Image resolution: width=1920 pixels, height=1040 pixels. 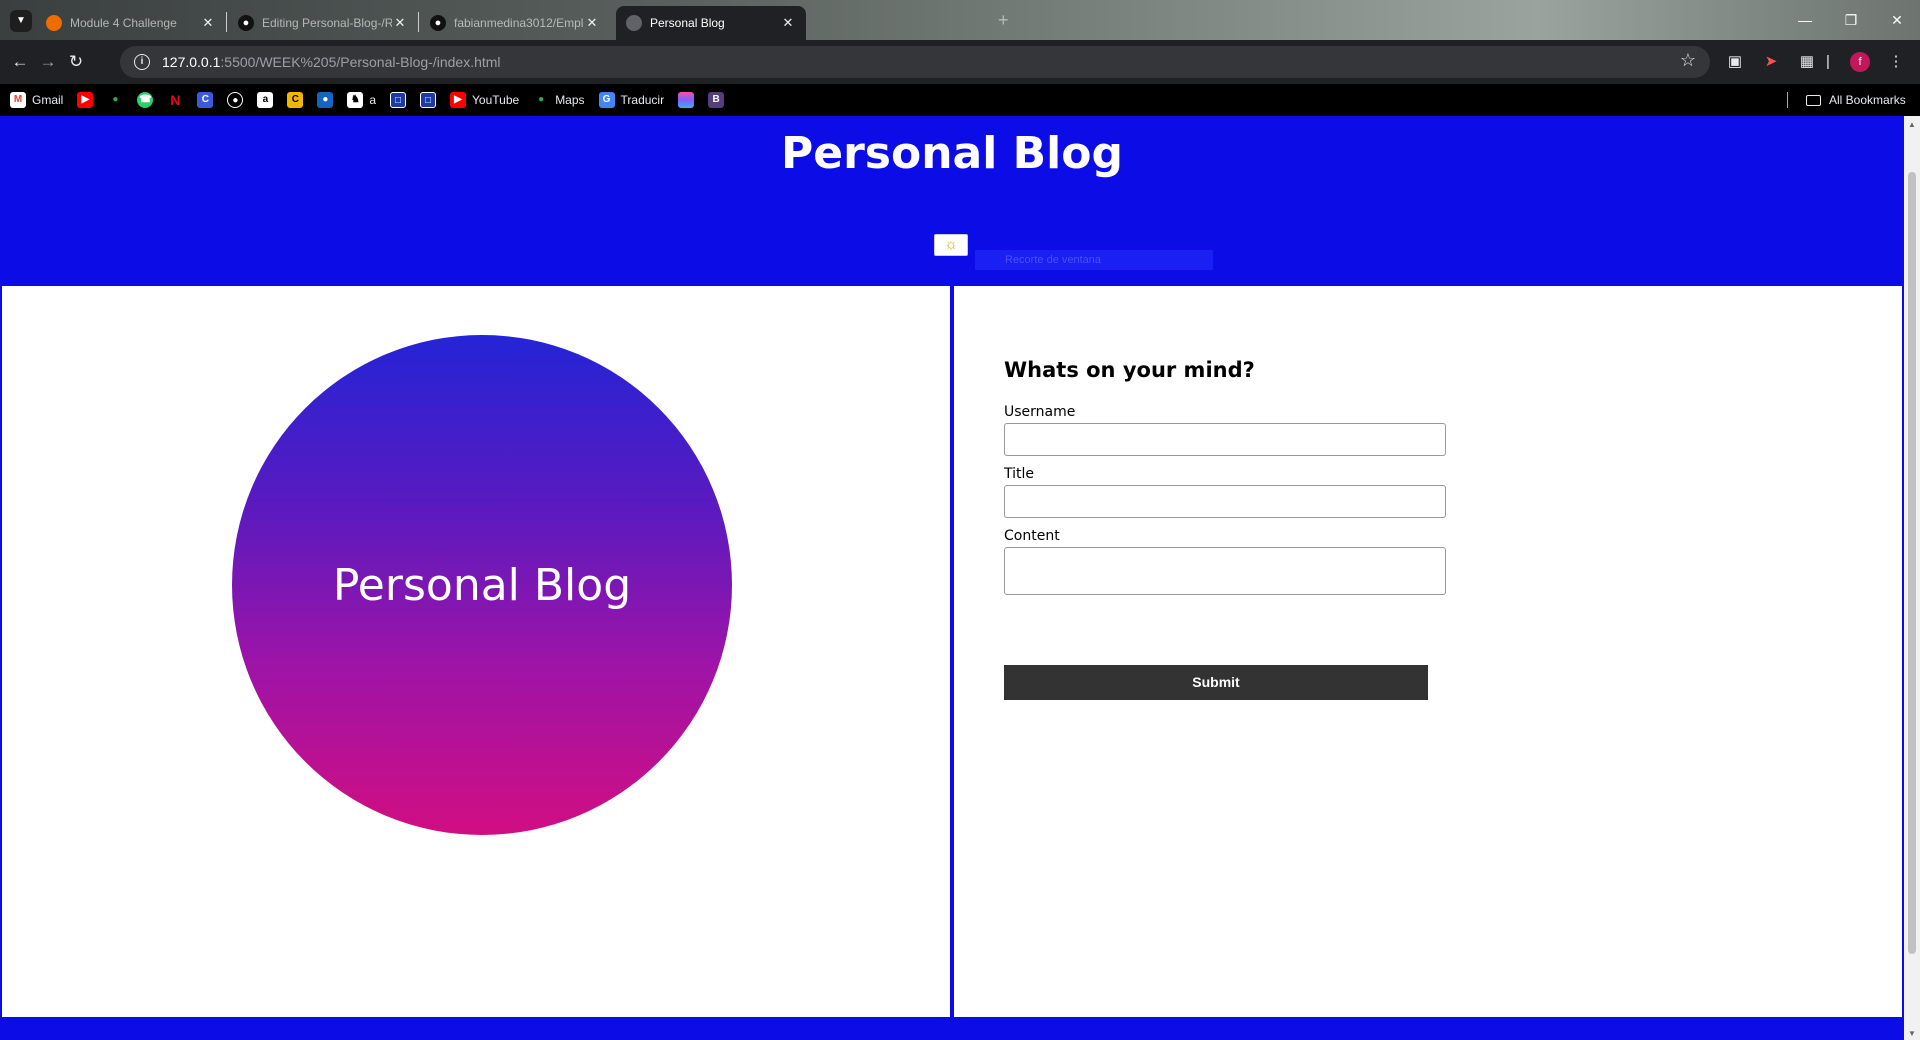 I want to click on site-footer, so click(x=952, y=1028).